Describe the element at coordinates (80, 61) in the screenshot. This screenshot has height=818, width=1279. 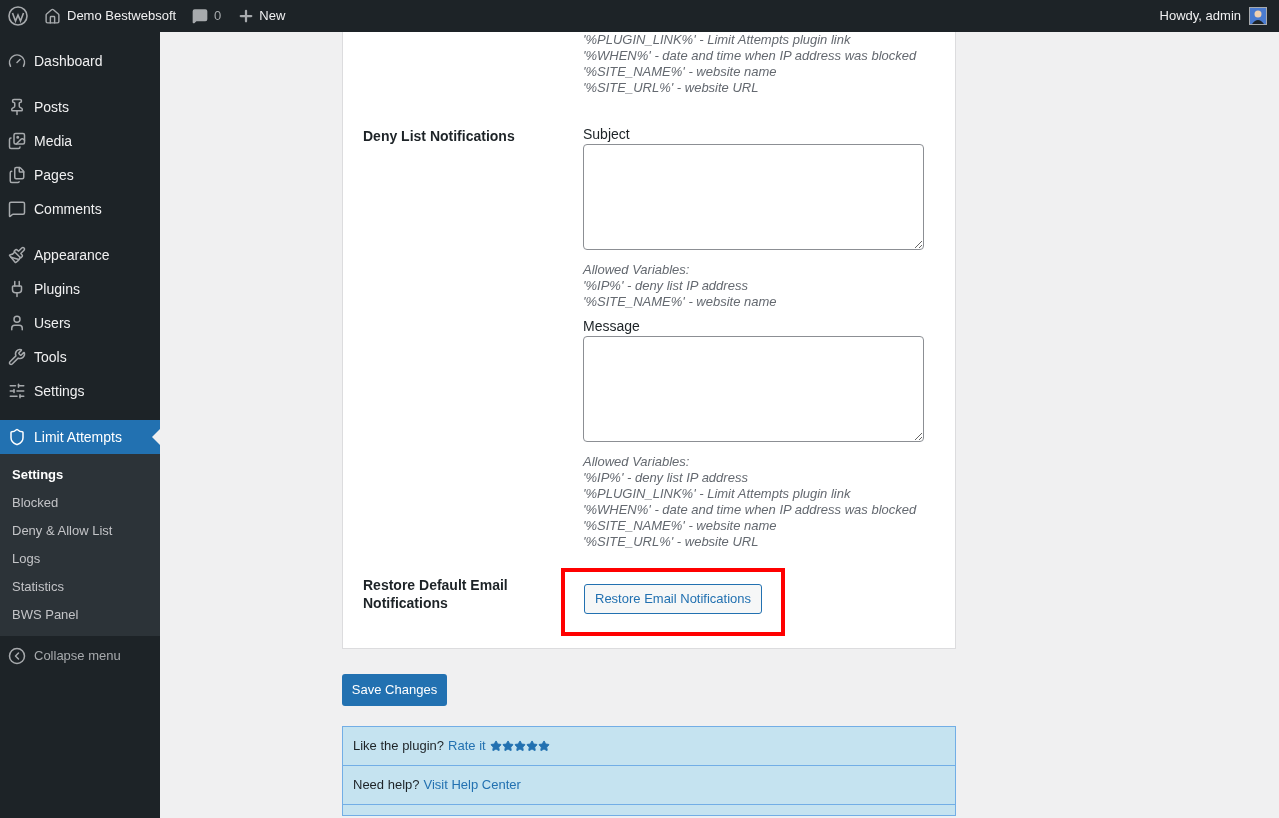
I see `menu-item: Dashboard` at that location.